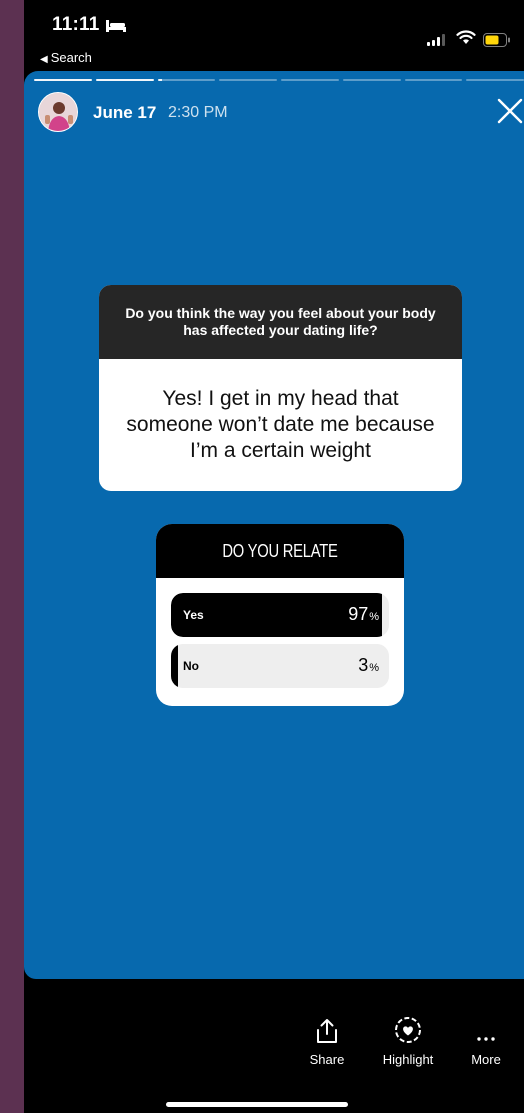  I want to click on highlight-heart-icon, so click(408, 1030).